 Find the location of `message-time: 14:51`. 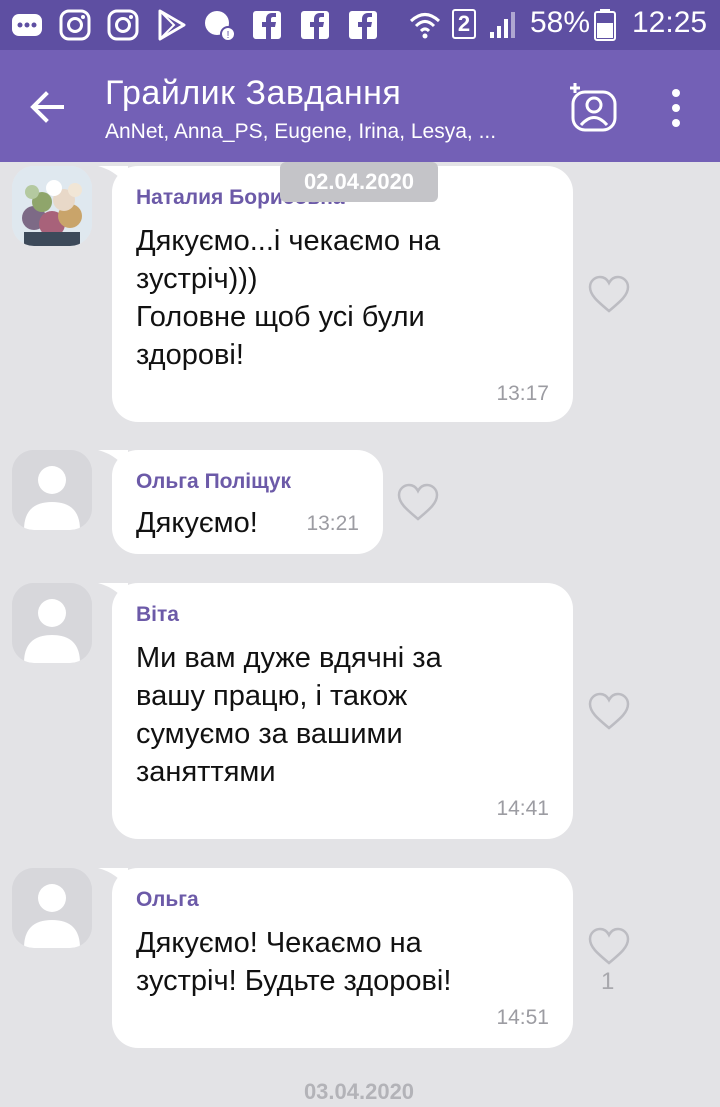

message-time: 14:51 is located at coordinates (522, 1017).